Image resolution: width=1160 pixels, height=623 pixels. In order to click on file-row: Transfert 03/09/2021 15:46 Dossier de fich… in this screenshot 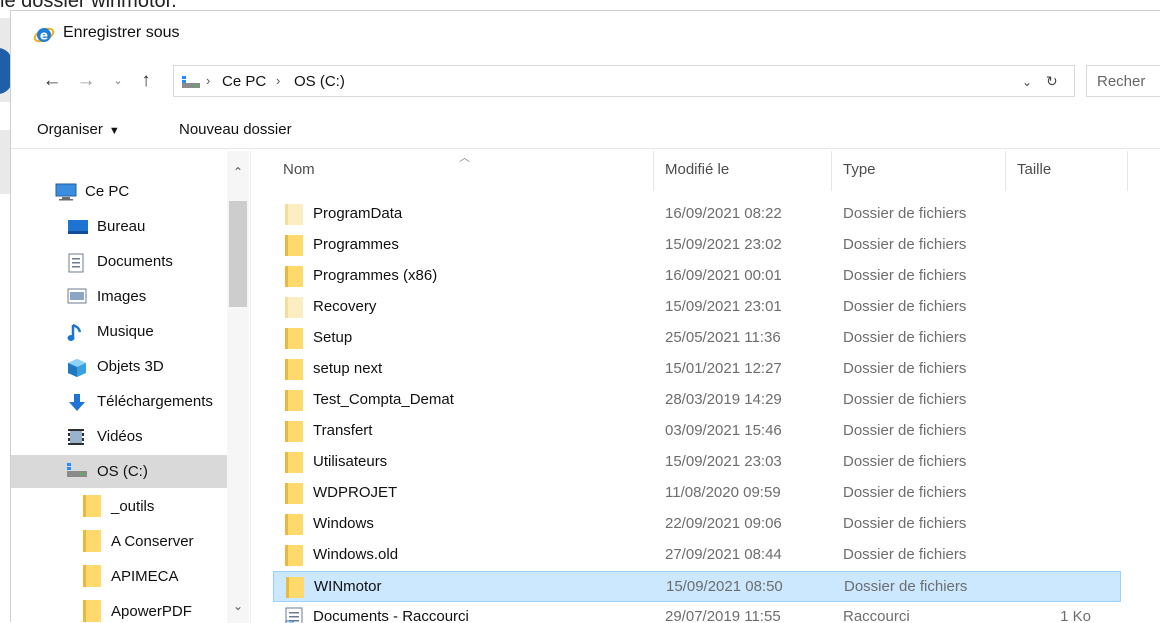, I will do `click(697, 431)`.